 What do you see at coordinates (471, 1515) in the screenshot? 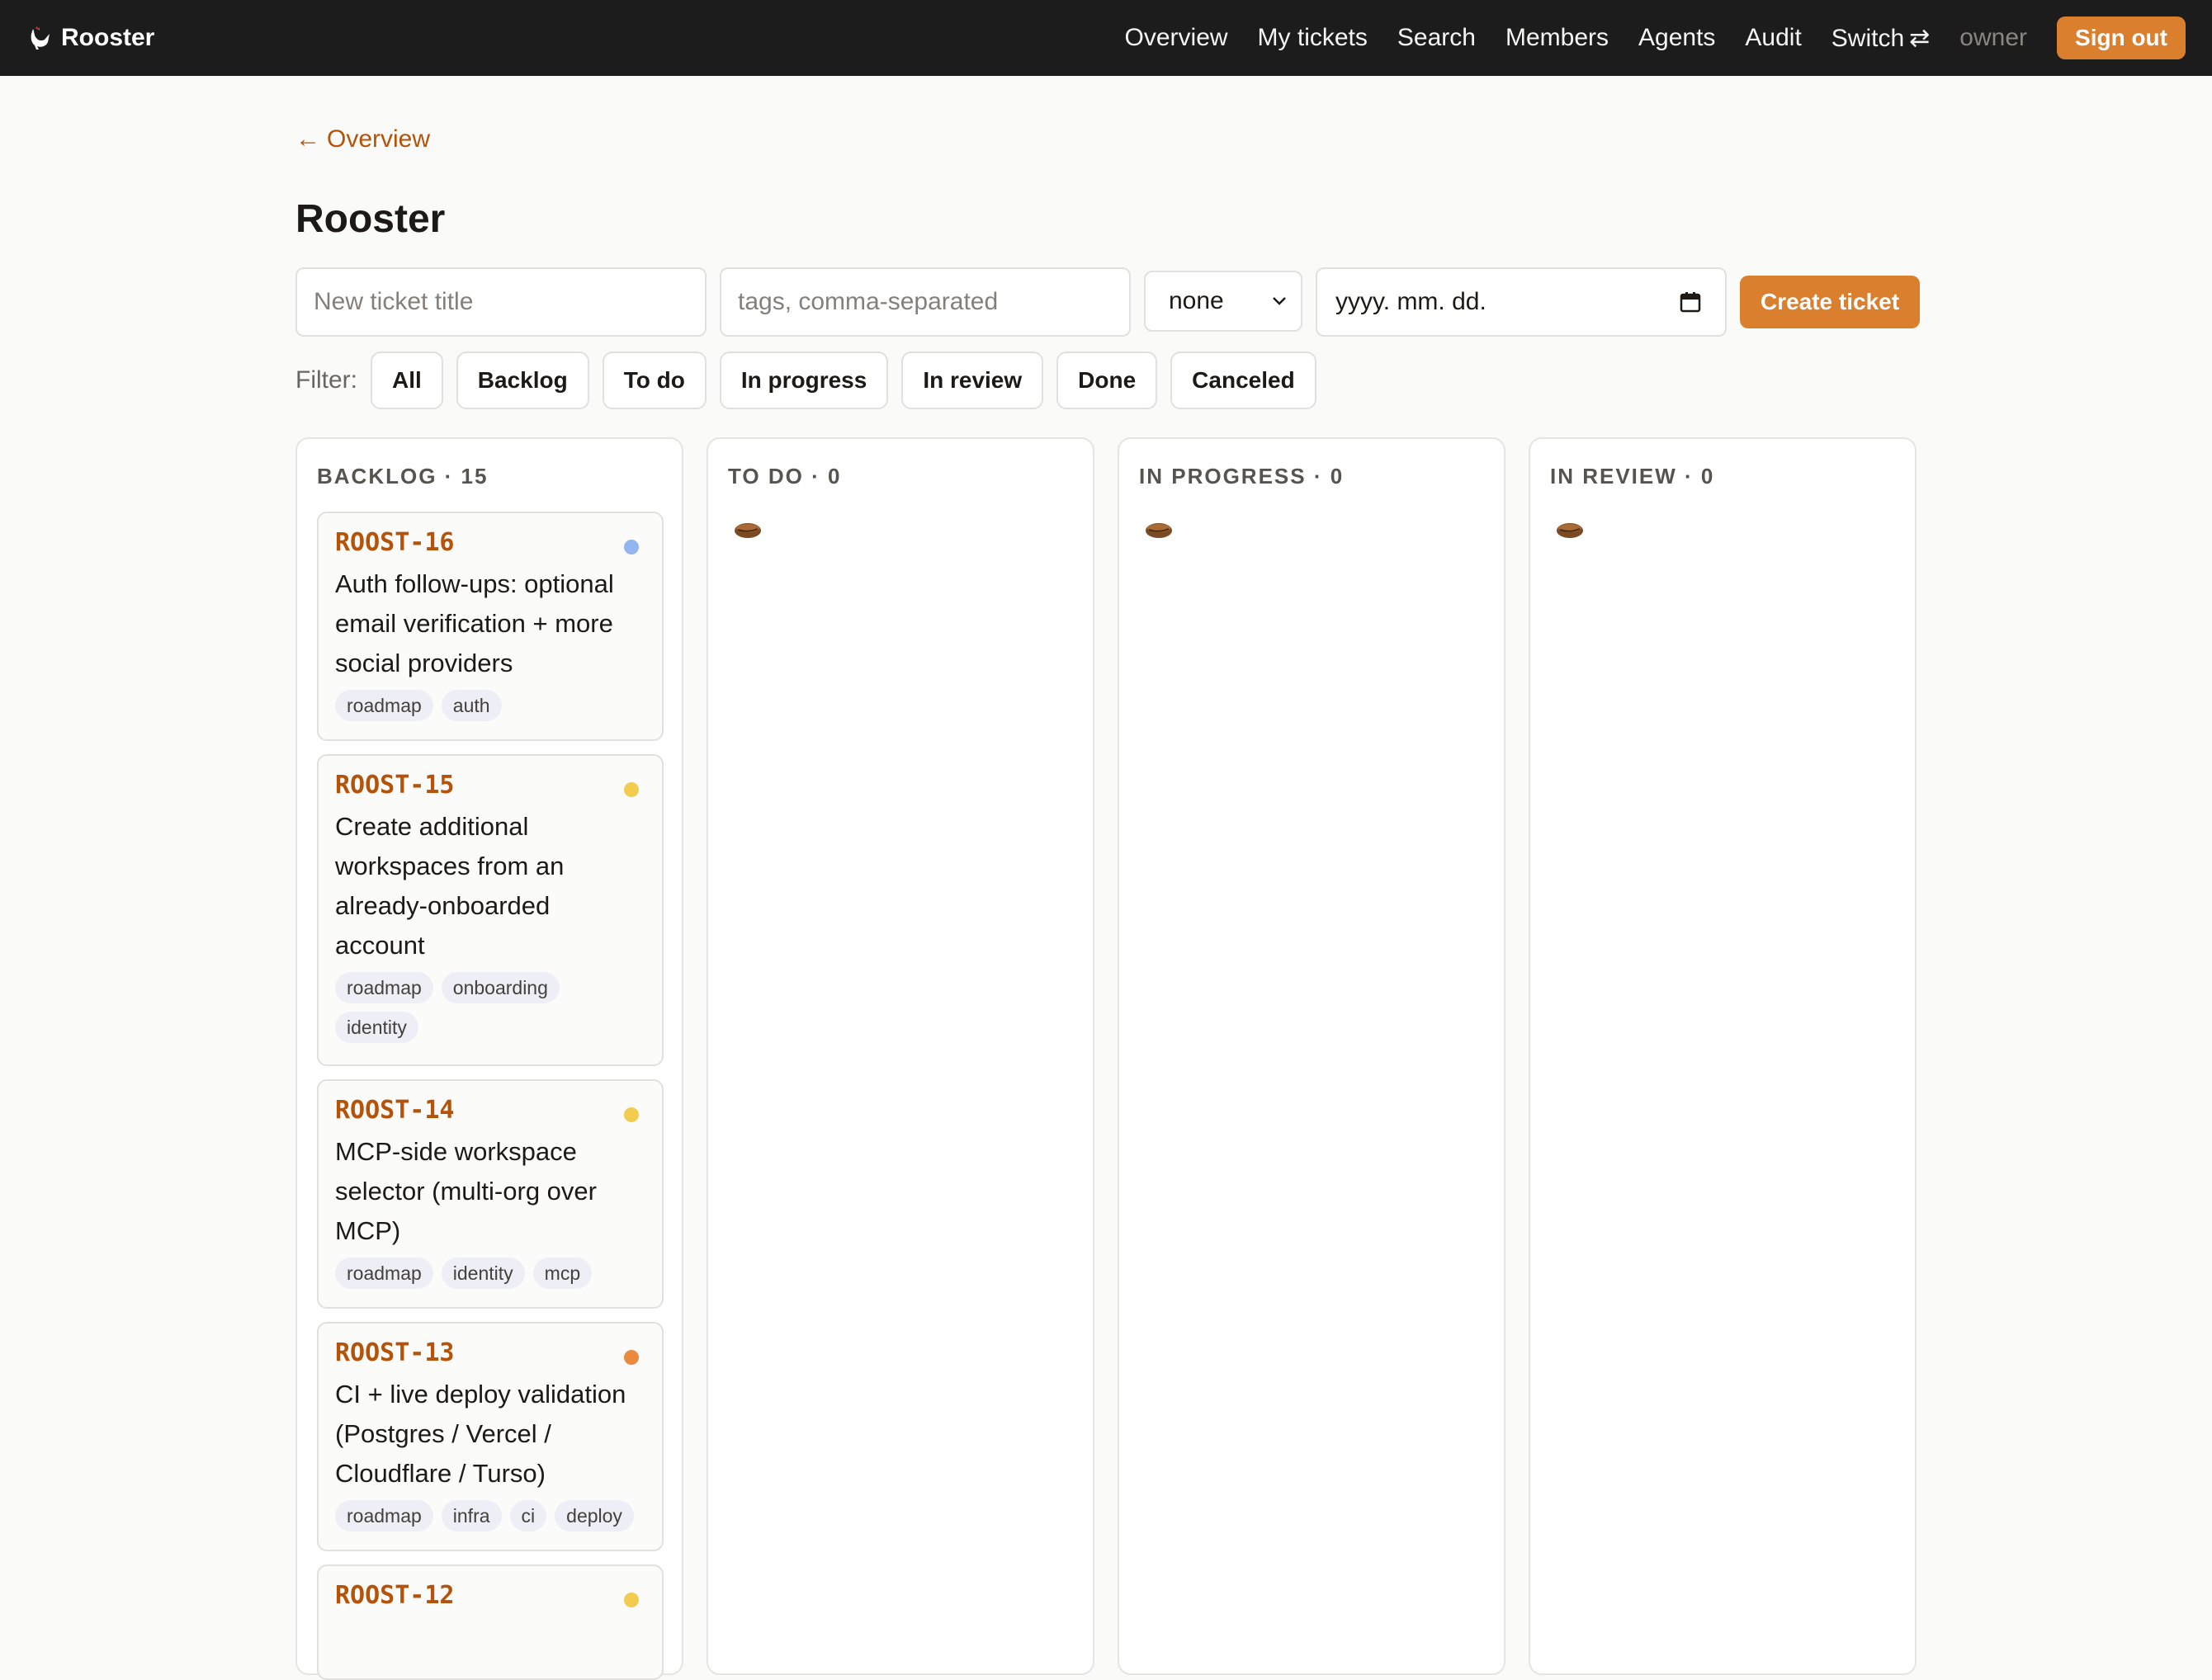
I see `tag: infra` at bounding box center [471, 1515].